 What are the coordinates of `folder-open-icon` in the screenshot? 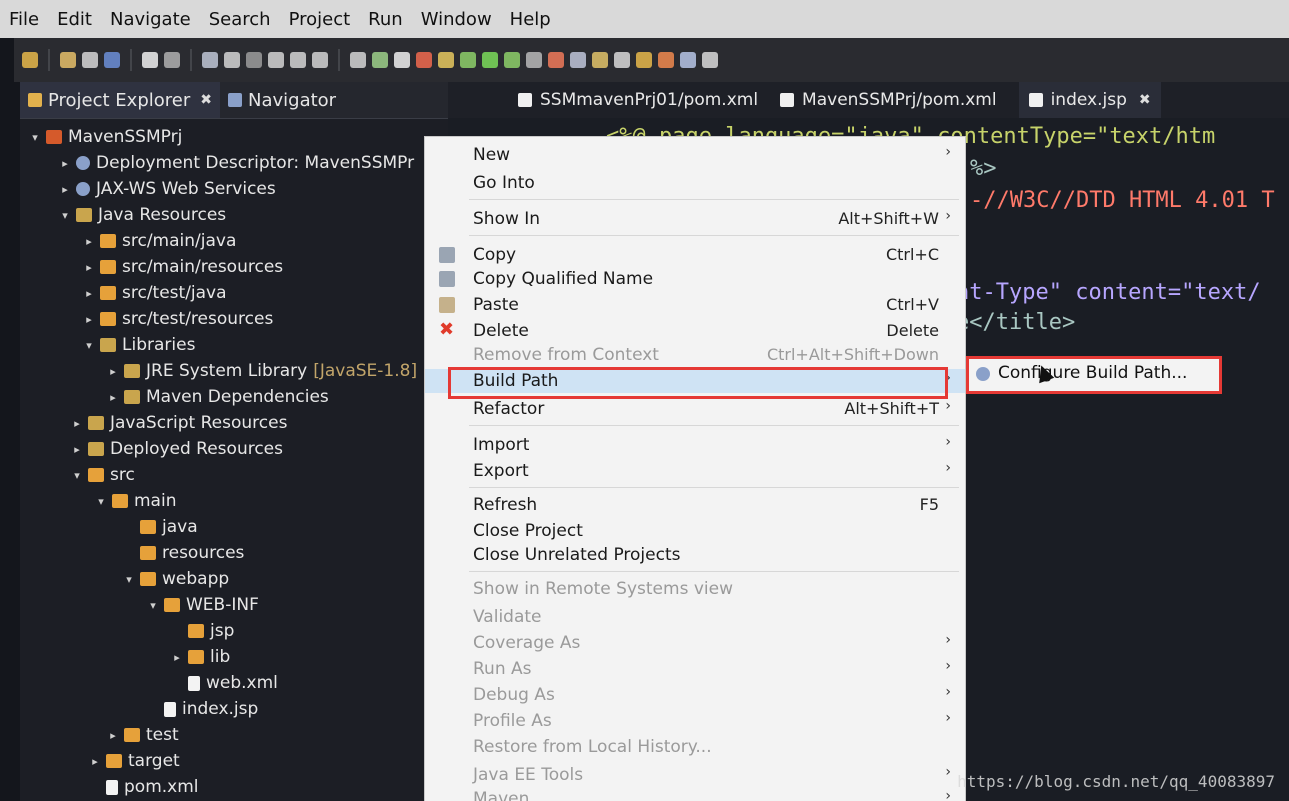 It's located at (644, 60).